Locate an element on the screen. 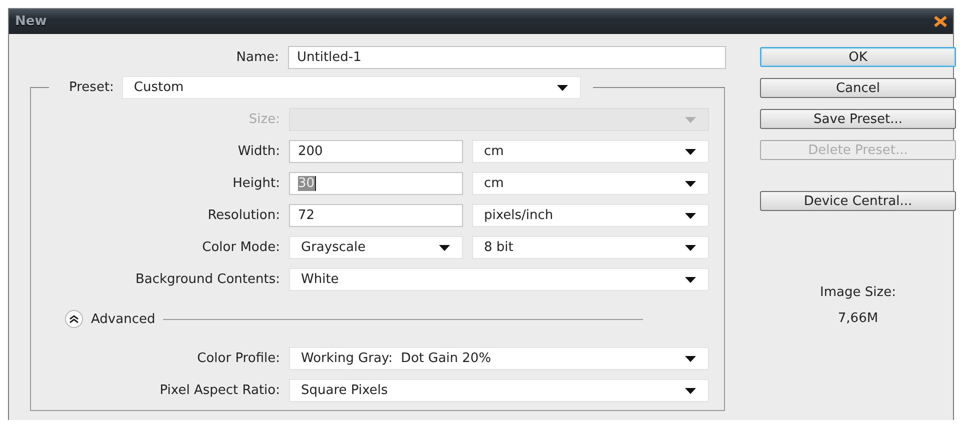  field-label: Pixel Aspect Ratio: is located at coordinates (219, 390).